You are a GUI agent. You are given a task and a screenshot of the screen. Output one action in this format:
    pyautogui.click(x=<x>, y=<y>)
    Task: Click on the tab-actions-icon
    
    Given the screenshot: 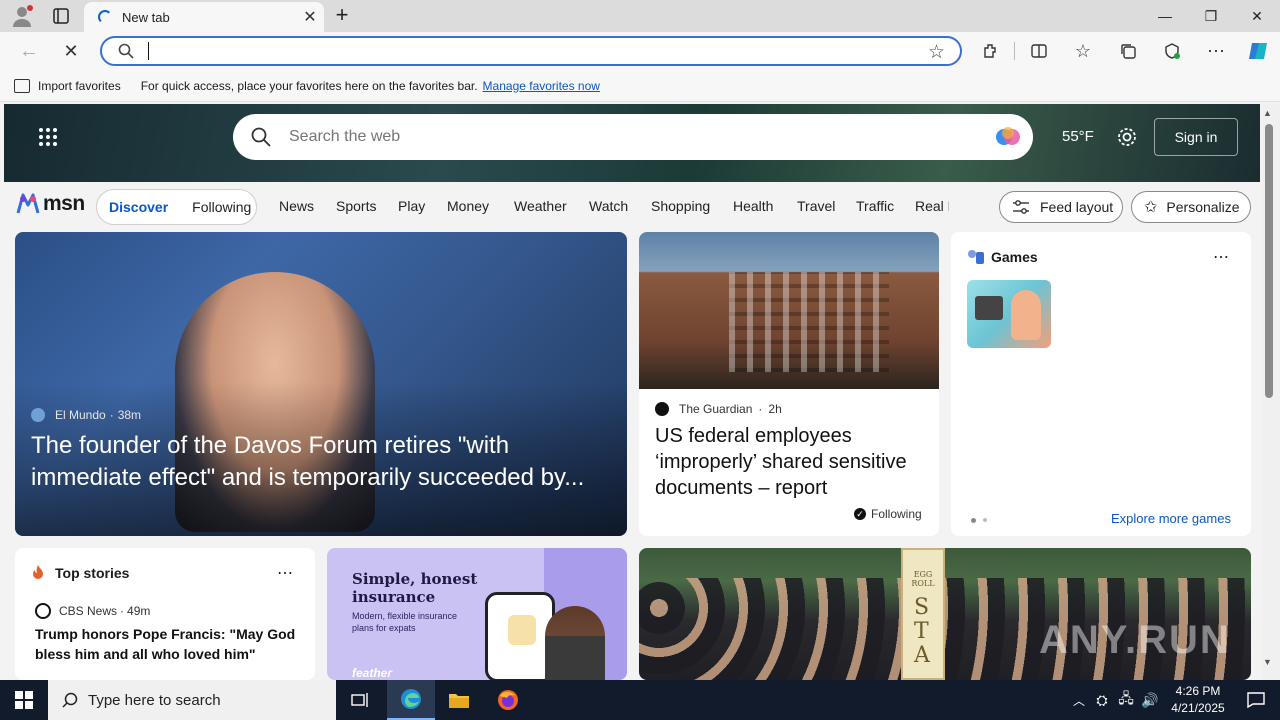 What is the action you would take?
    pyautogui.click(x=61, y=16)
    